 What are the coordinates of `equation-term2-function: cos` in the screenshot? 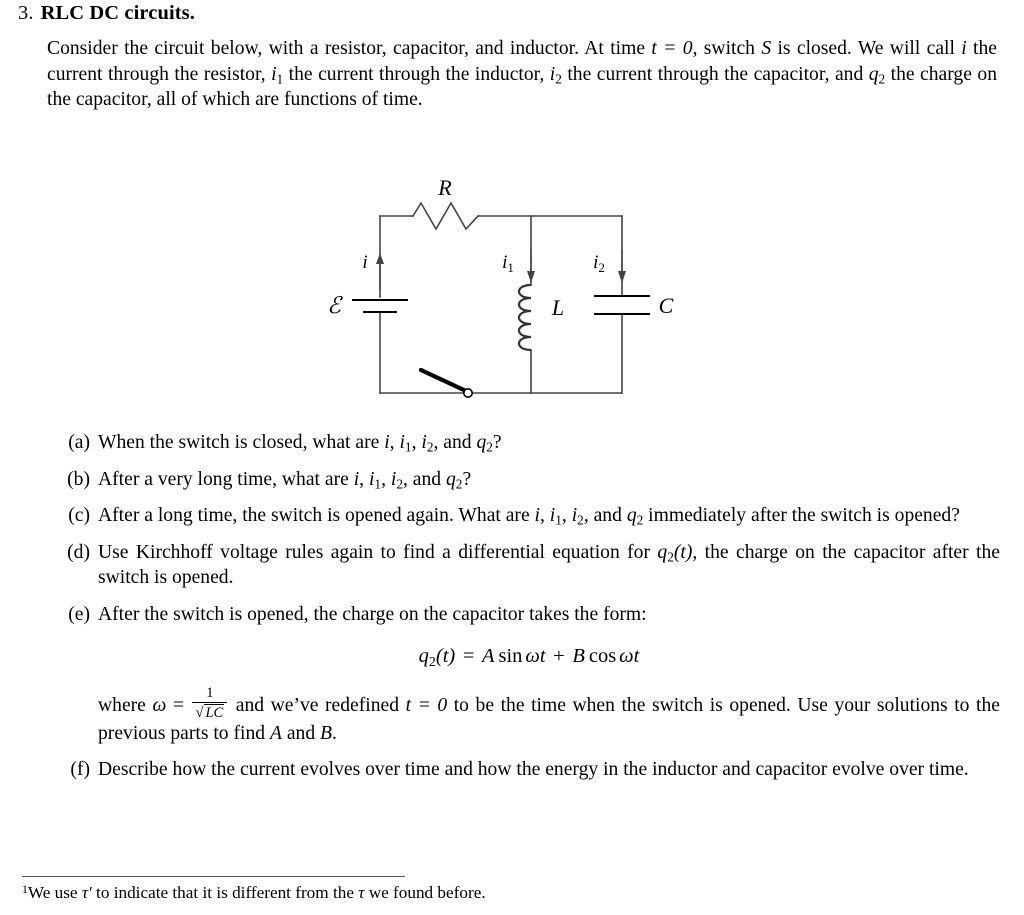 It's located at (602, 656).